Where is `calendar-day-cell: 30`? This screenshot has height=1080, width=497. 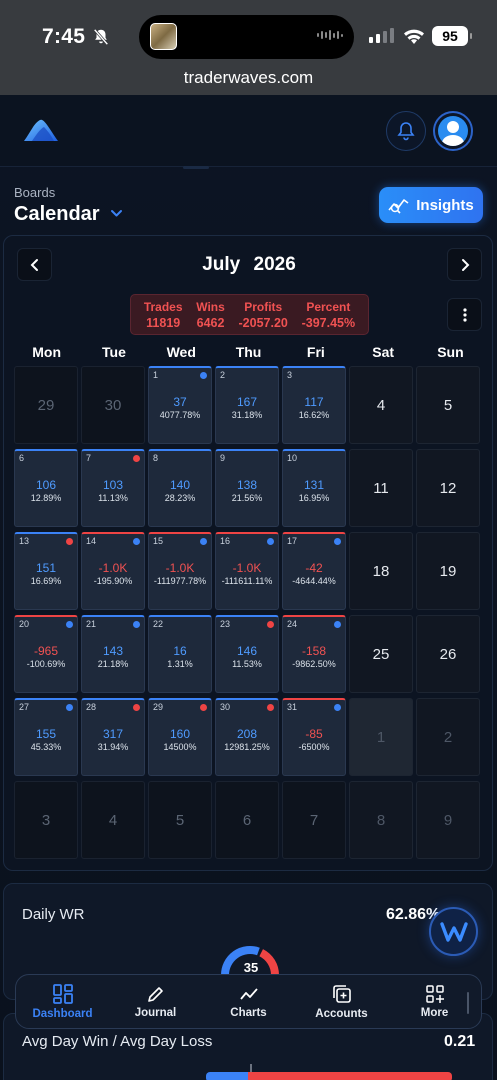 calendar-day-cell: 30 is located at coordinates (113, 405).